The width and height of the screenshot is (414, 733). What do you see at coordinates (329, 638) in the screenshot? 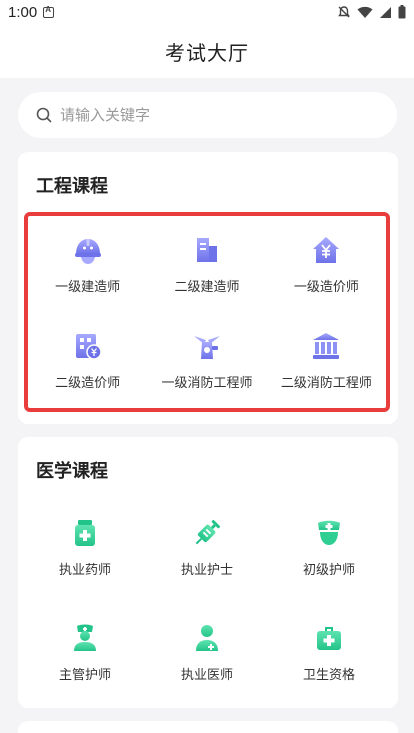
I see `medical-kit-icon` at bounding box center [329, 638].